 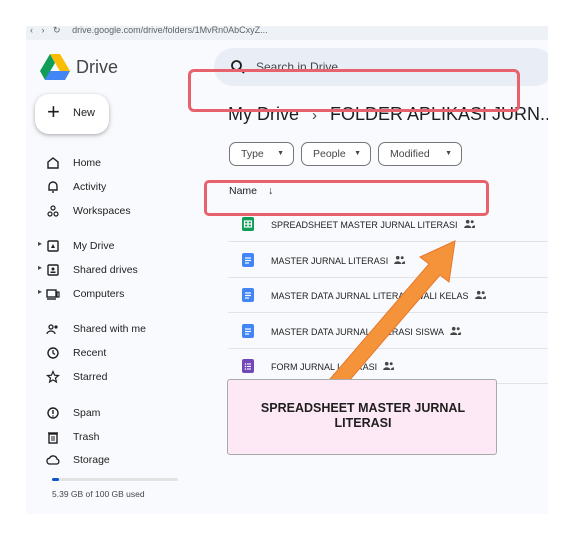 What do you see at coordinates (53, 211) in the screenshot?
I see `workspaces-icon` at bounding box center [53, 211].